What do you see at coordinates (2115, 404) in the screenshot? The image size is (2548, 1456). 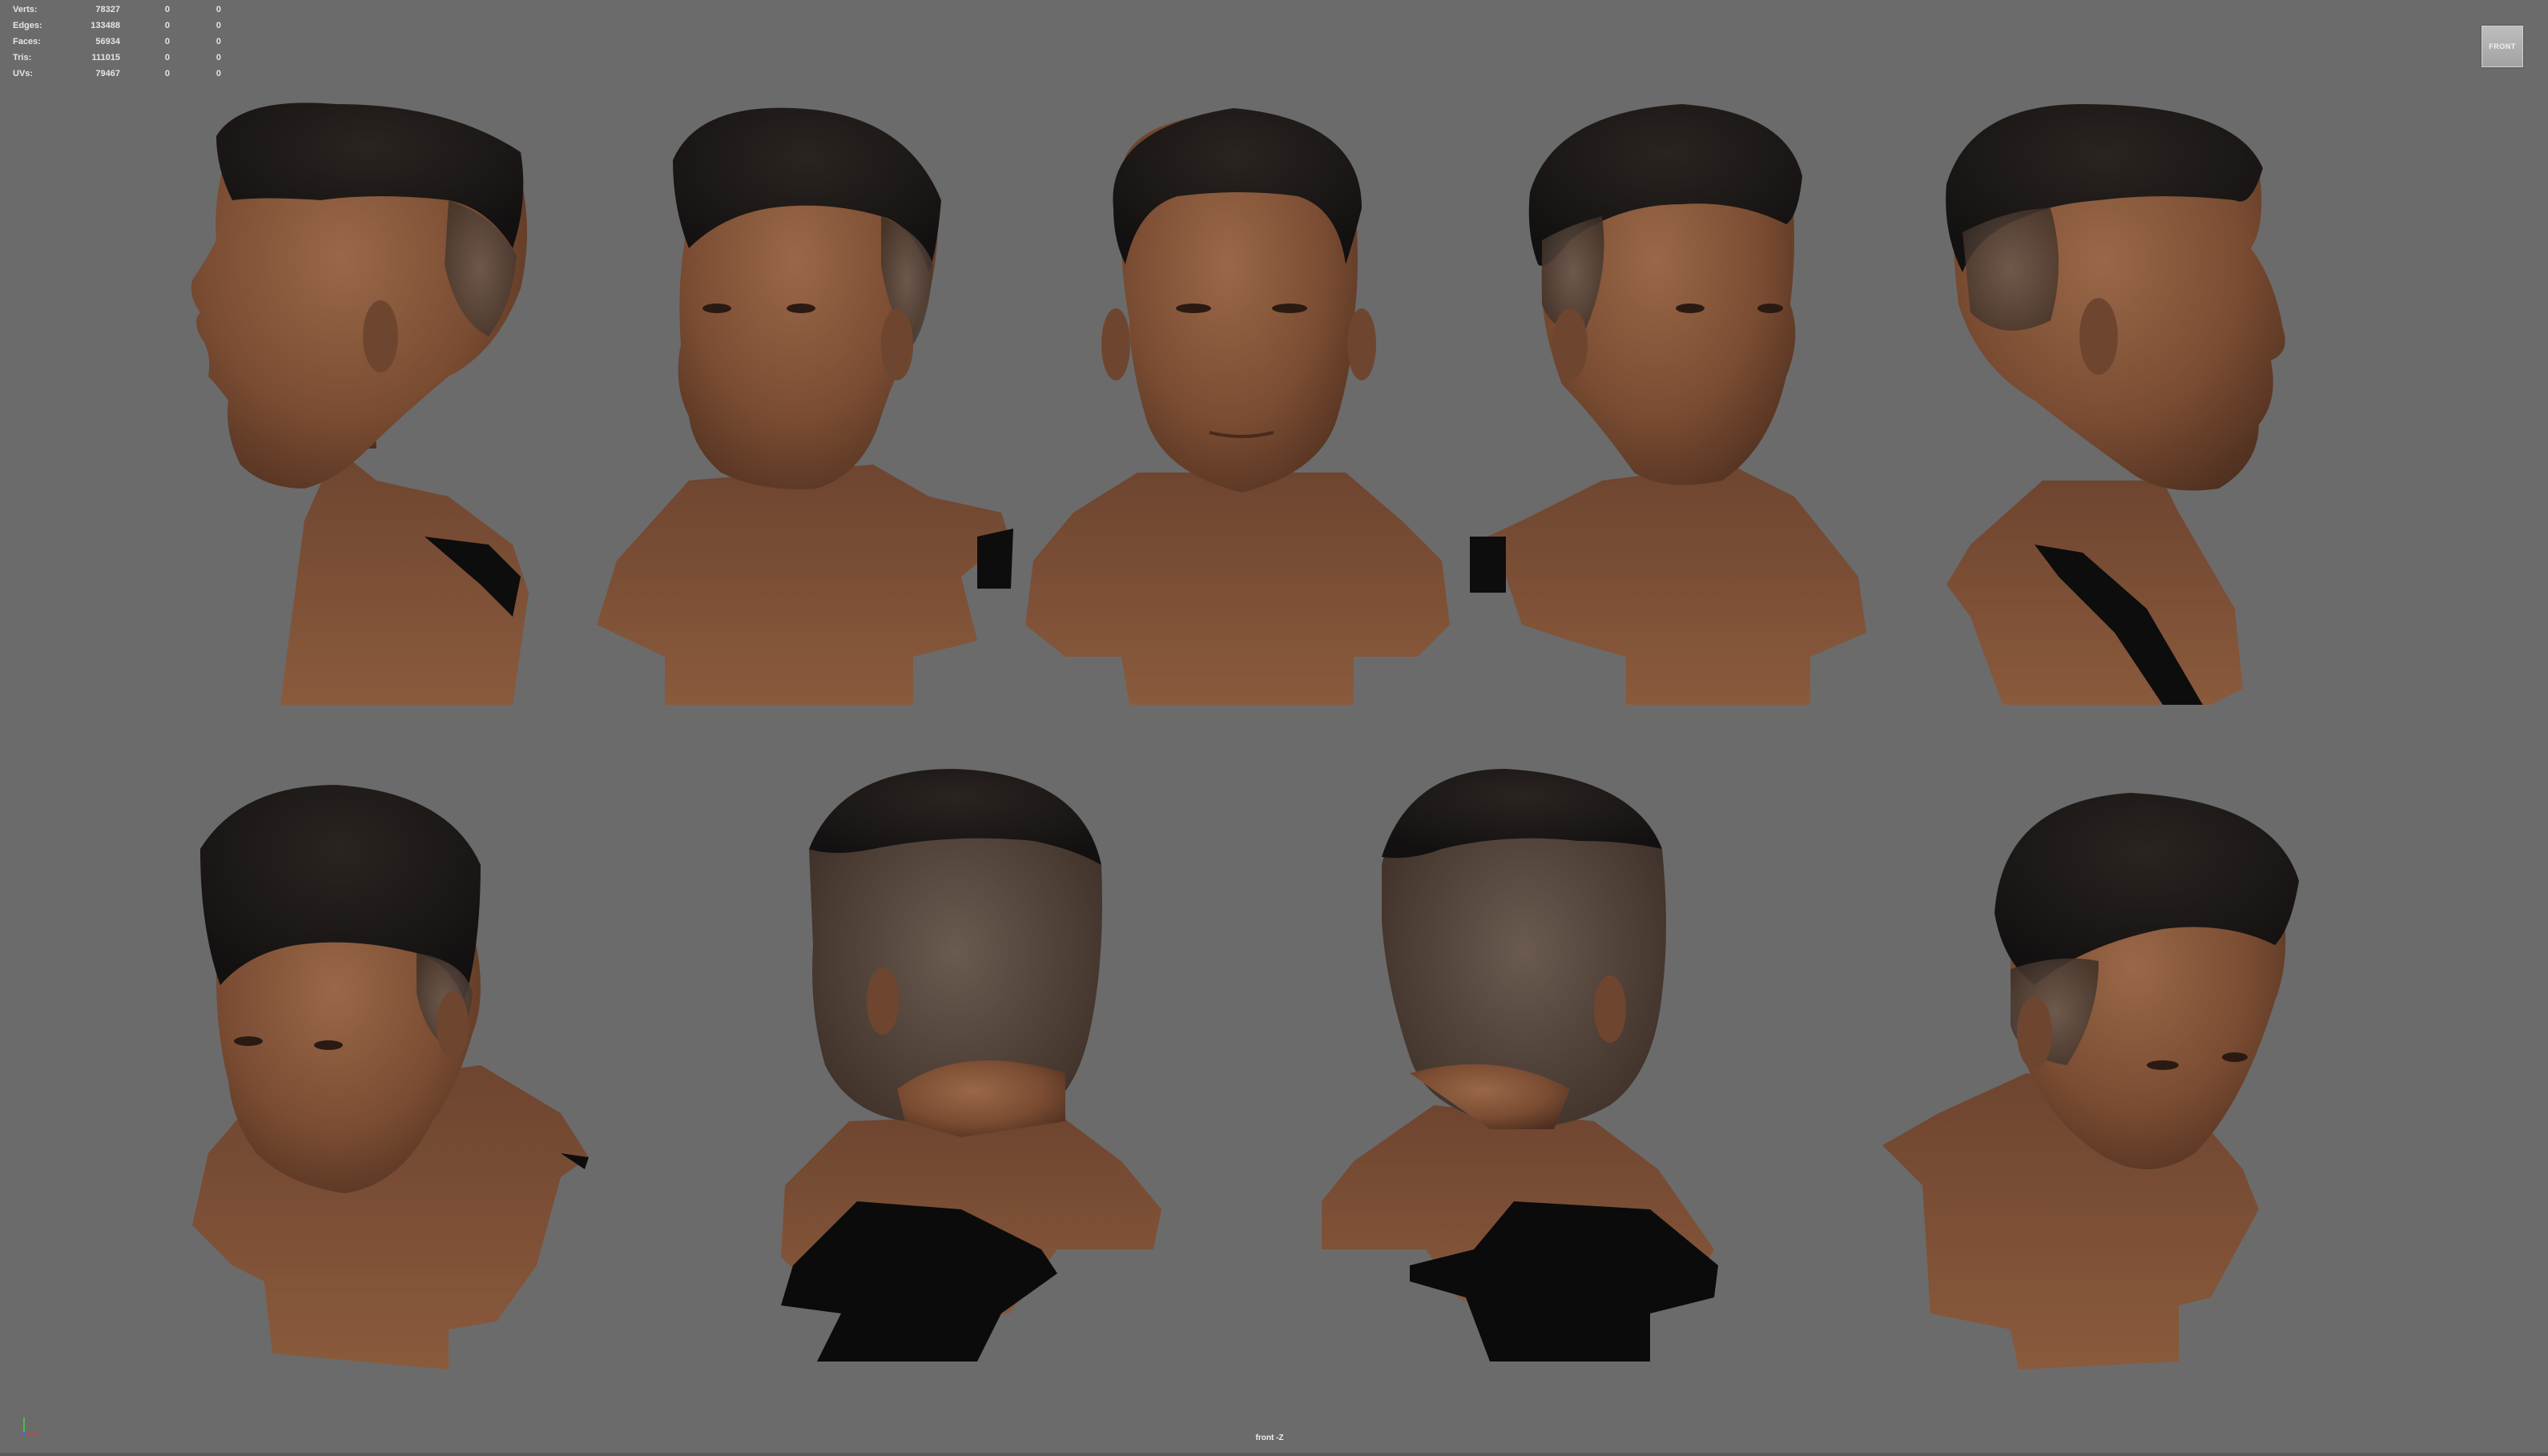 I see `head-view-right-profile` at bounding box center [2115, 404].